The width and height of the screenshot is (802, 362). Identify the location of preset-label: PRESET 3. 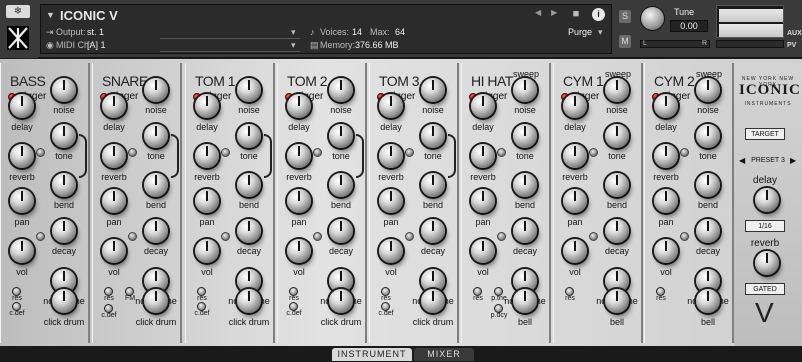
(768, 160).